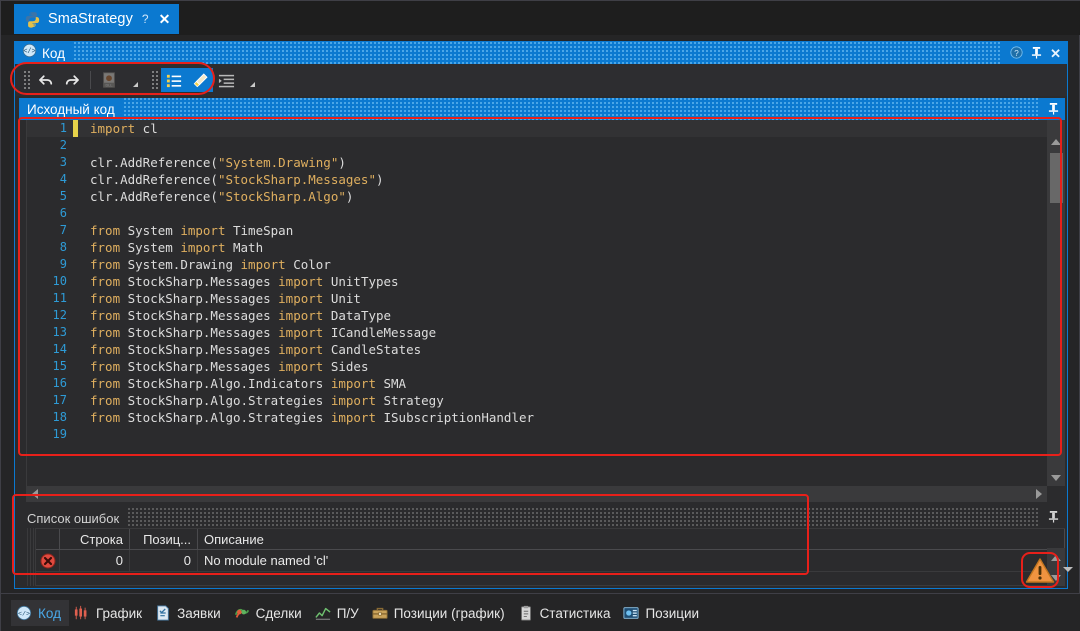 This screenshot has width=1080, height=631. Describe the element at coordinates (537, 128) in the screenshot. I see `code-line: 1 import cl` at that location.